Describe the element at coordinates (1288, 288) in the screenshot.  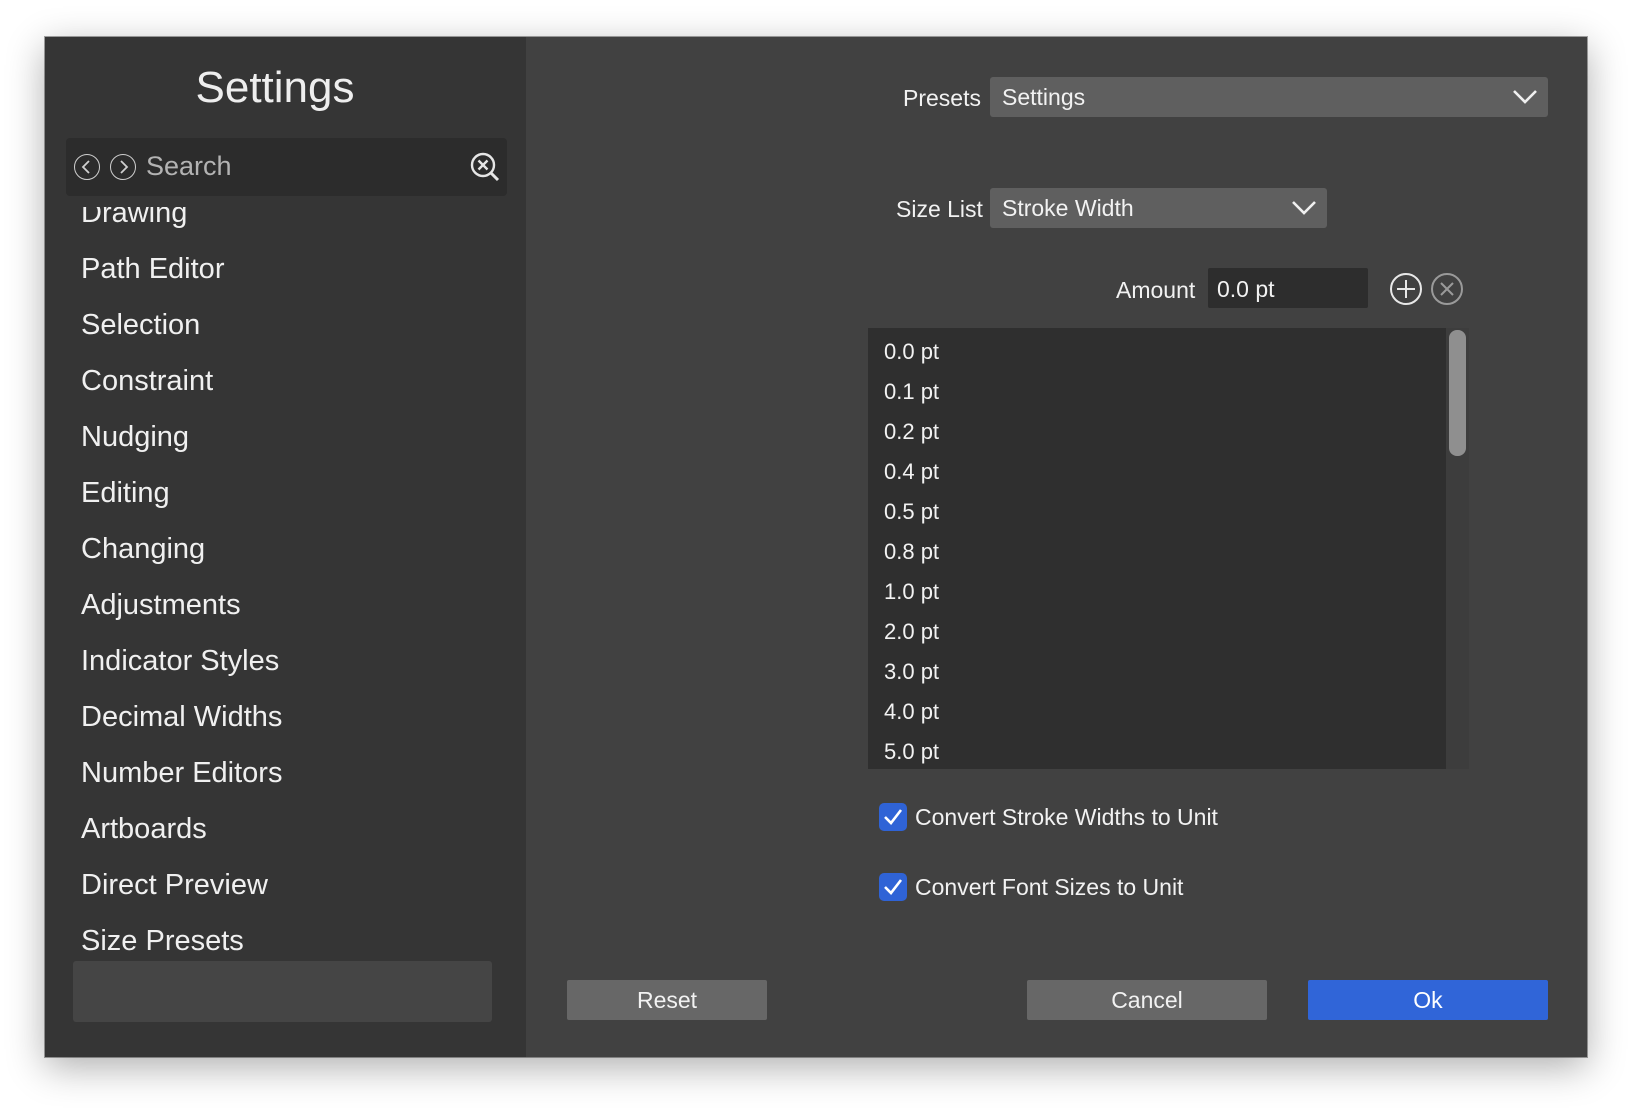
I see `amount-field: 0.0 pt` at that location.